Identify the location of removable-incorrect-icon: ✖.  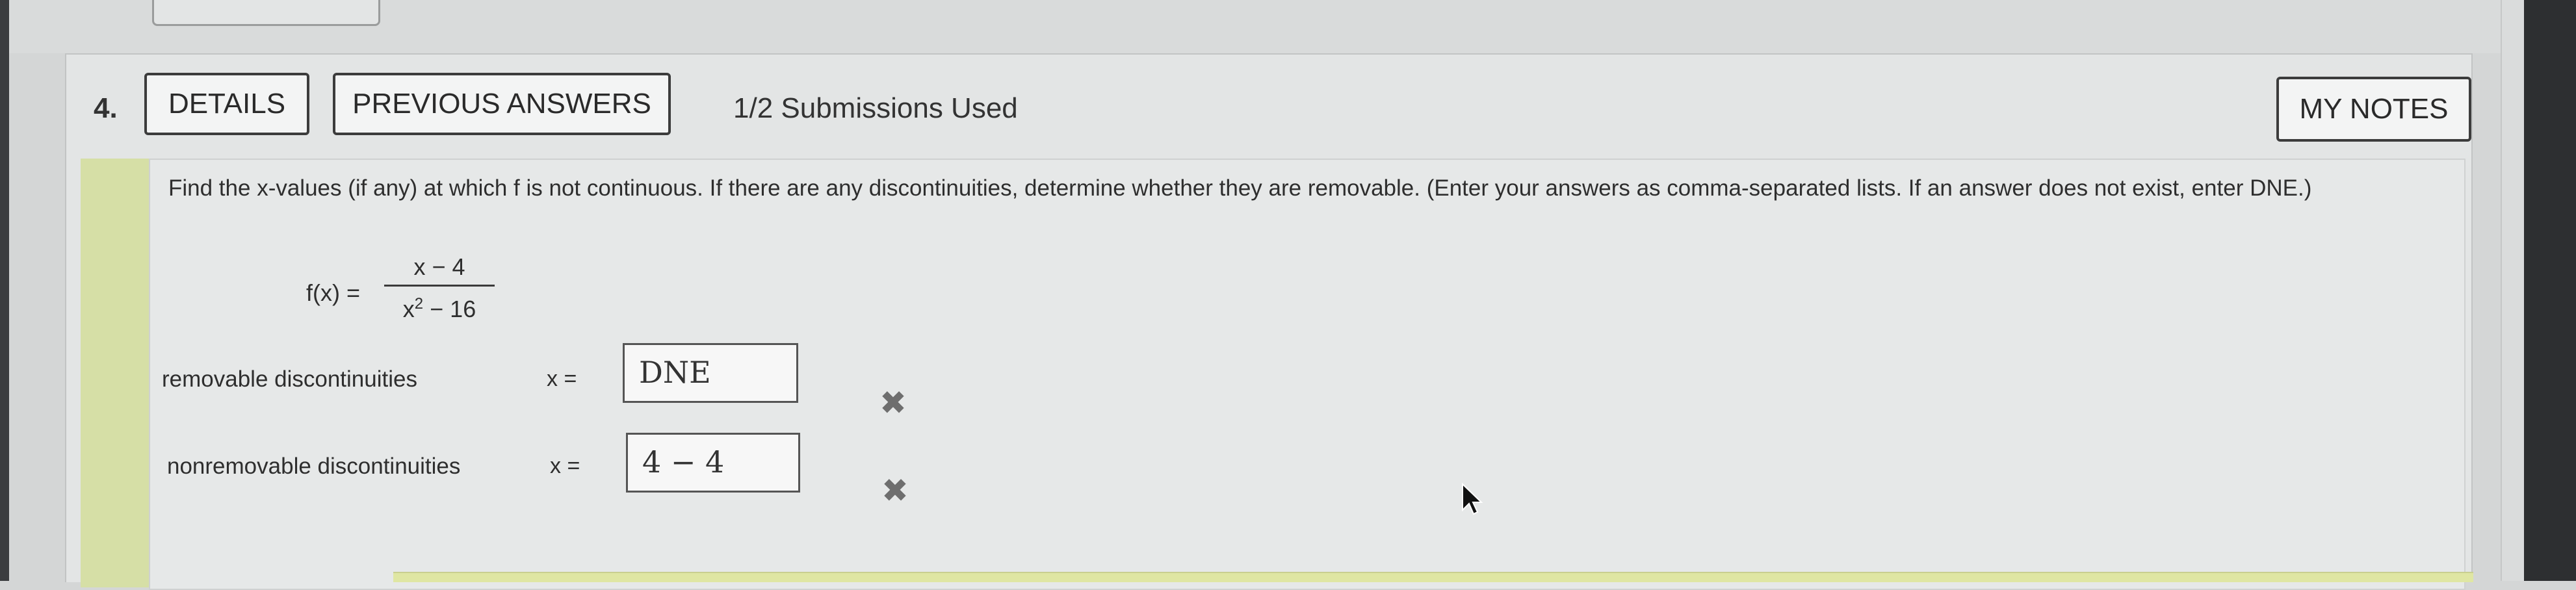
(893, 403).